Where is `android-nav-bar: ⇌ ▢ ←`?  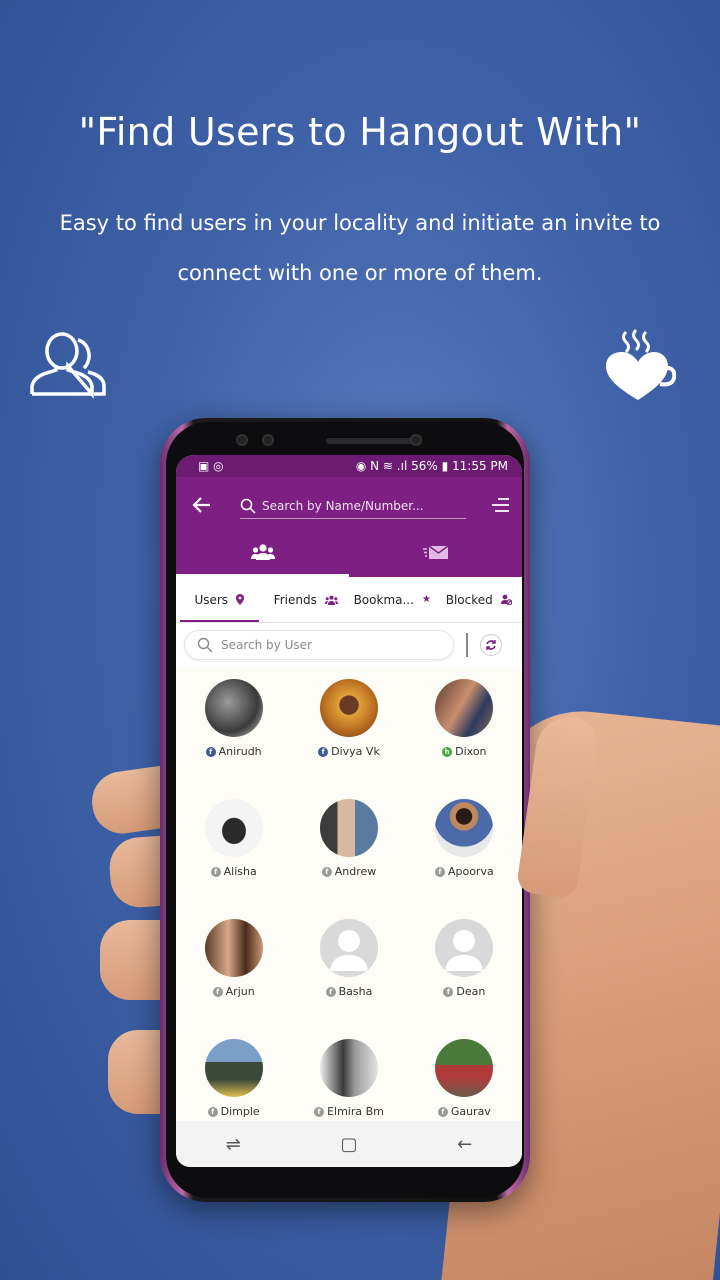
android-nav-bar: ⇌ ▢ ← is located at coordinates (349, 1144).